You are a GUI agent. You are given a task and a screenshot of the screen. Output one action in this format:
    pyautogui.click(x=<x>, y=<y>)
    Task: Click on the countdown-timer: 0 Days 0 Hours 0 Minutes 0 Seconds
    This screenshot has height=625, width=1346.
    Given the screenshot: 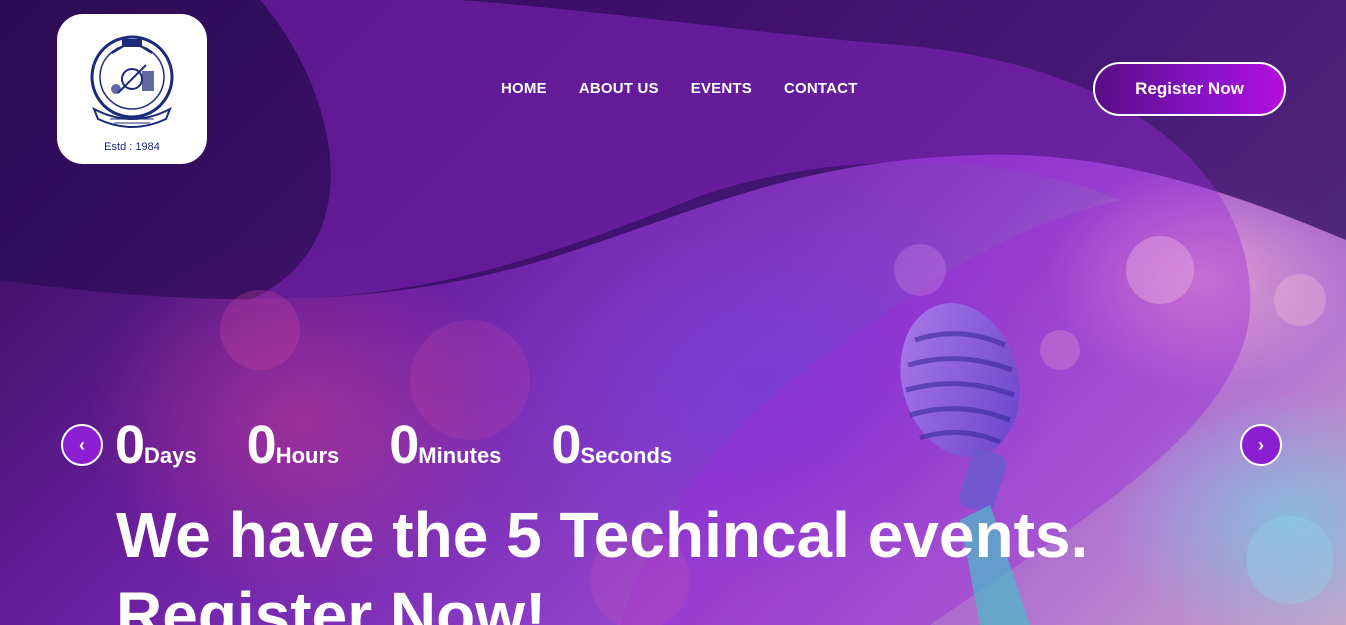 What is the action you would take?
    pyautogui.click(x=418, y=445)
    